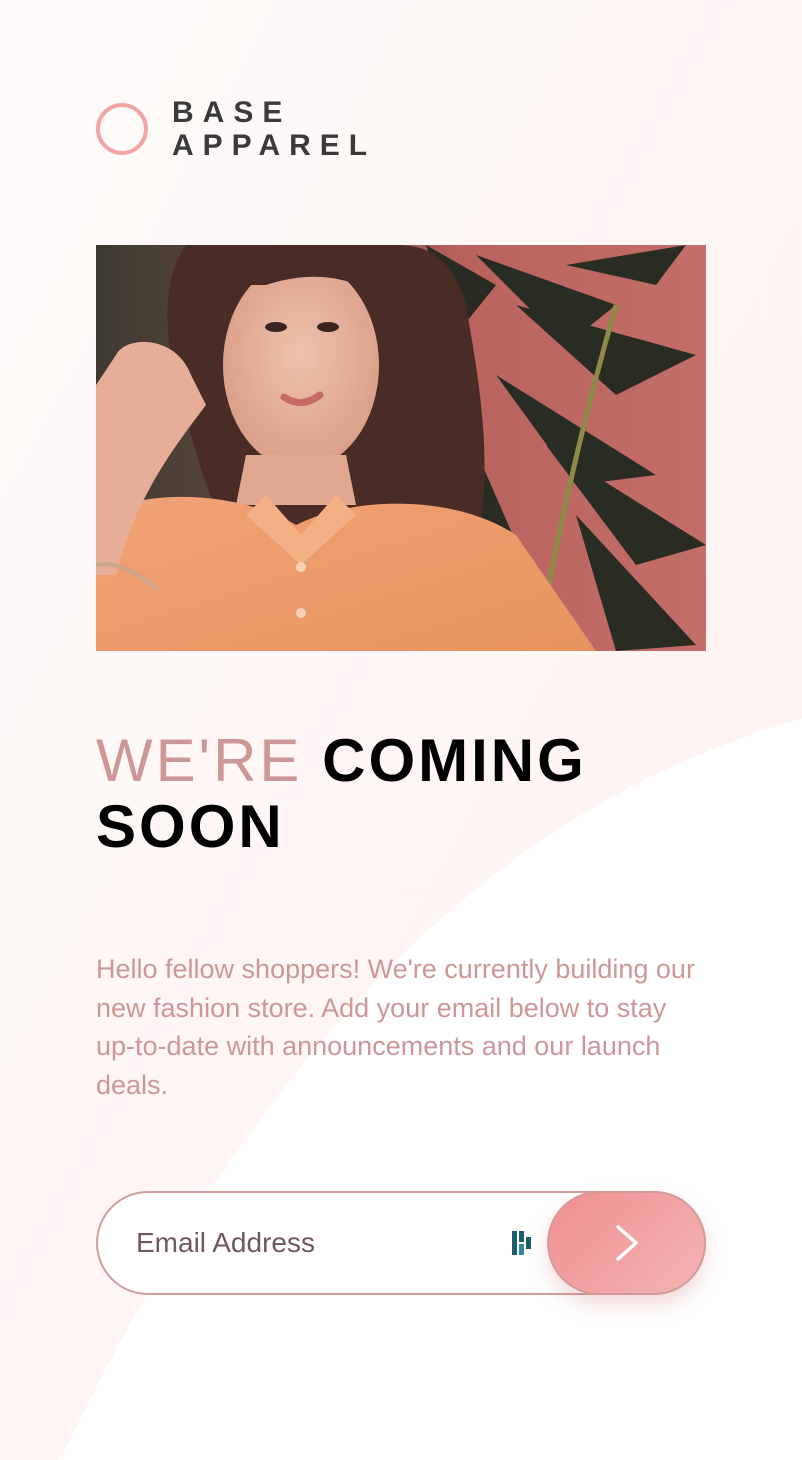  Describe the element at coordinates (401, 1243) in the screenshot. I see `email-signup-form` at that location.